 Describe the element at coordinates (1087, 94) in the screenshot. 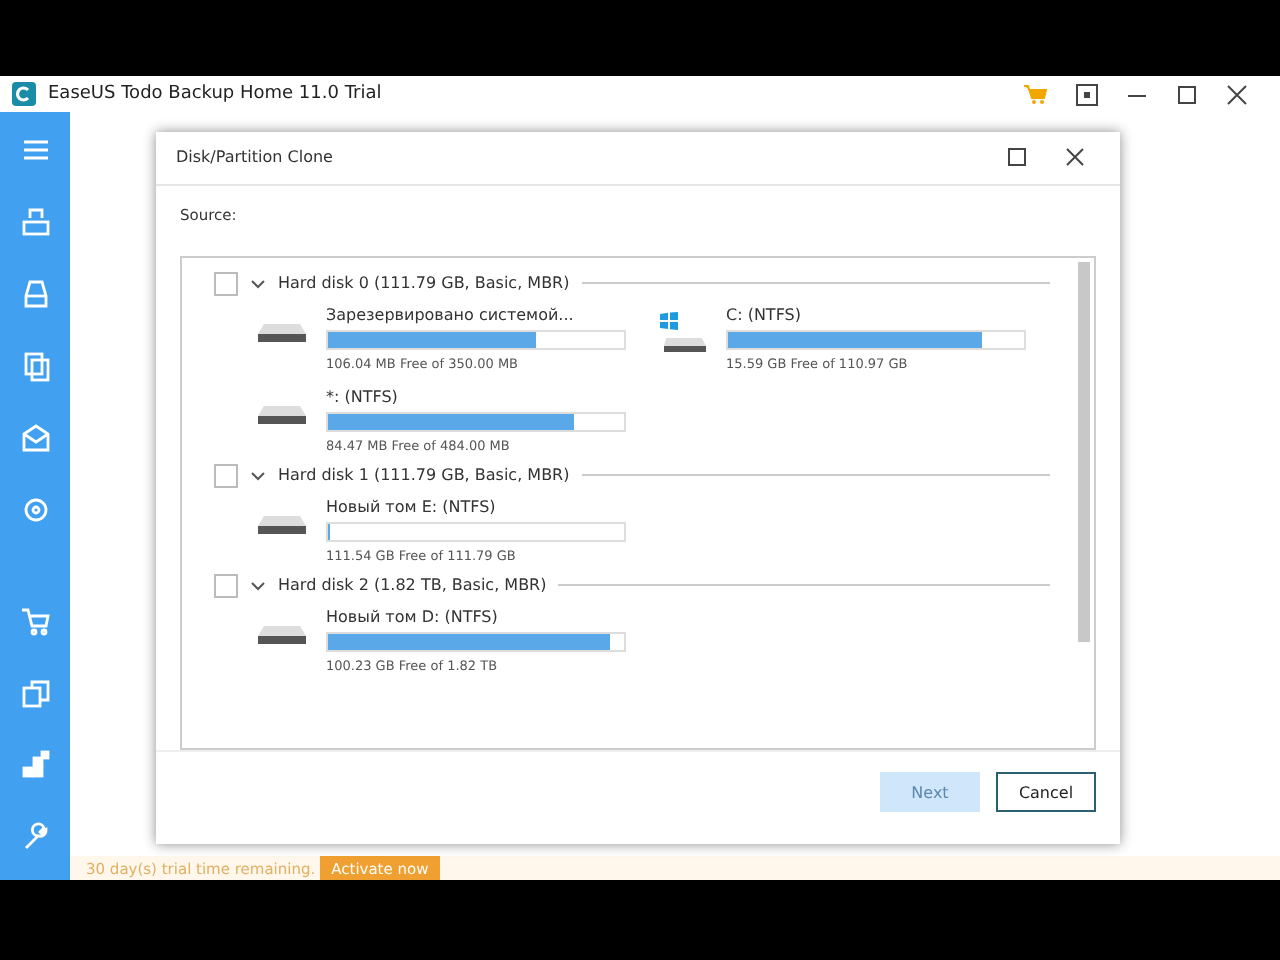

I see `feedback-icon` at that location.